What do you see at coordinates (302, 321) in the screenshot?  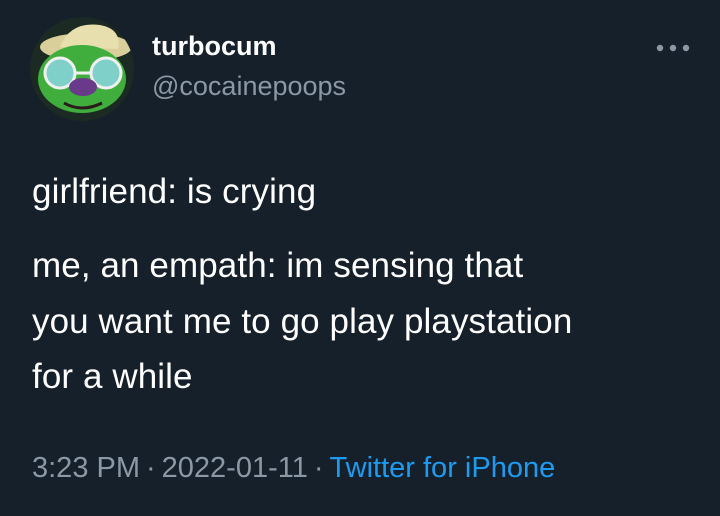 I see `tweet-text-line: you want me to go play playstation` at bounding box center [302, 321].